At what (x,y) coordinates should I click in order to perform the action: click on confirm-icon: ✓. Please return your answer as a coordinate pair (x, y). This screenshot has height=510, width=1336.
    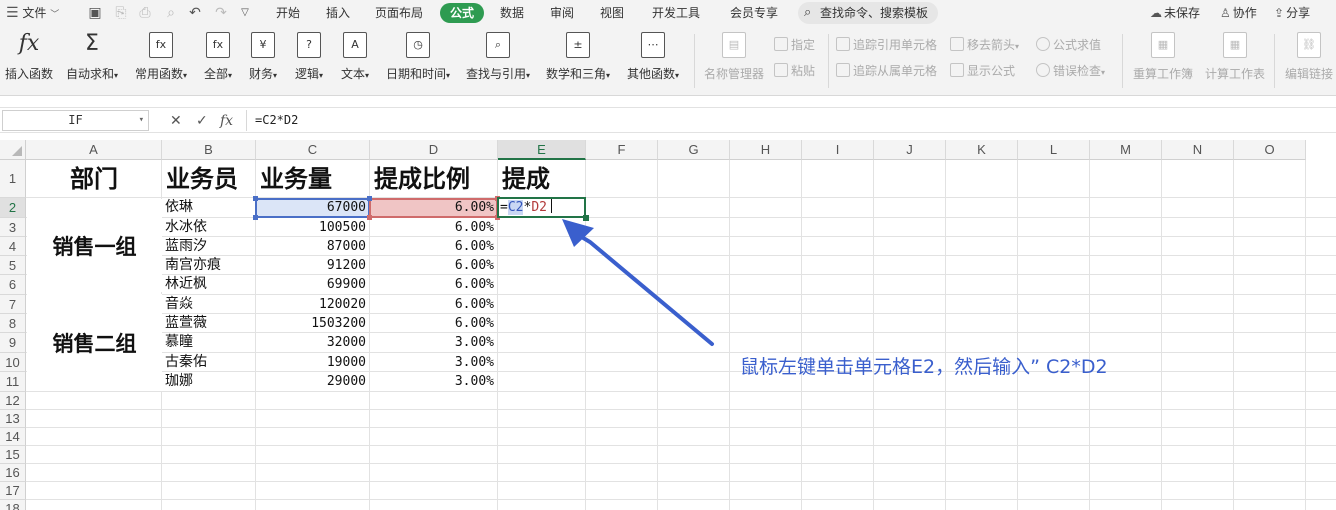
    Looking at the image, I should click on (202, 121).